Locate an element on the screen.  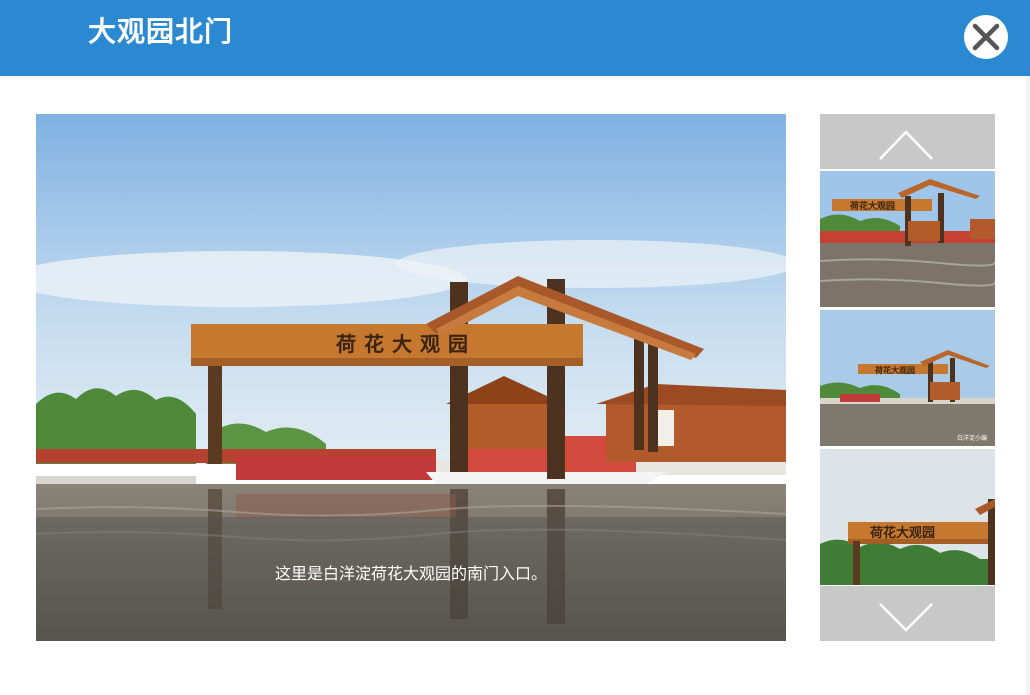
photo-caption: 这里是白洋淀荷花大观园的南门入口。 is located at coordinates (410, 573).